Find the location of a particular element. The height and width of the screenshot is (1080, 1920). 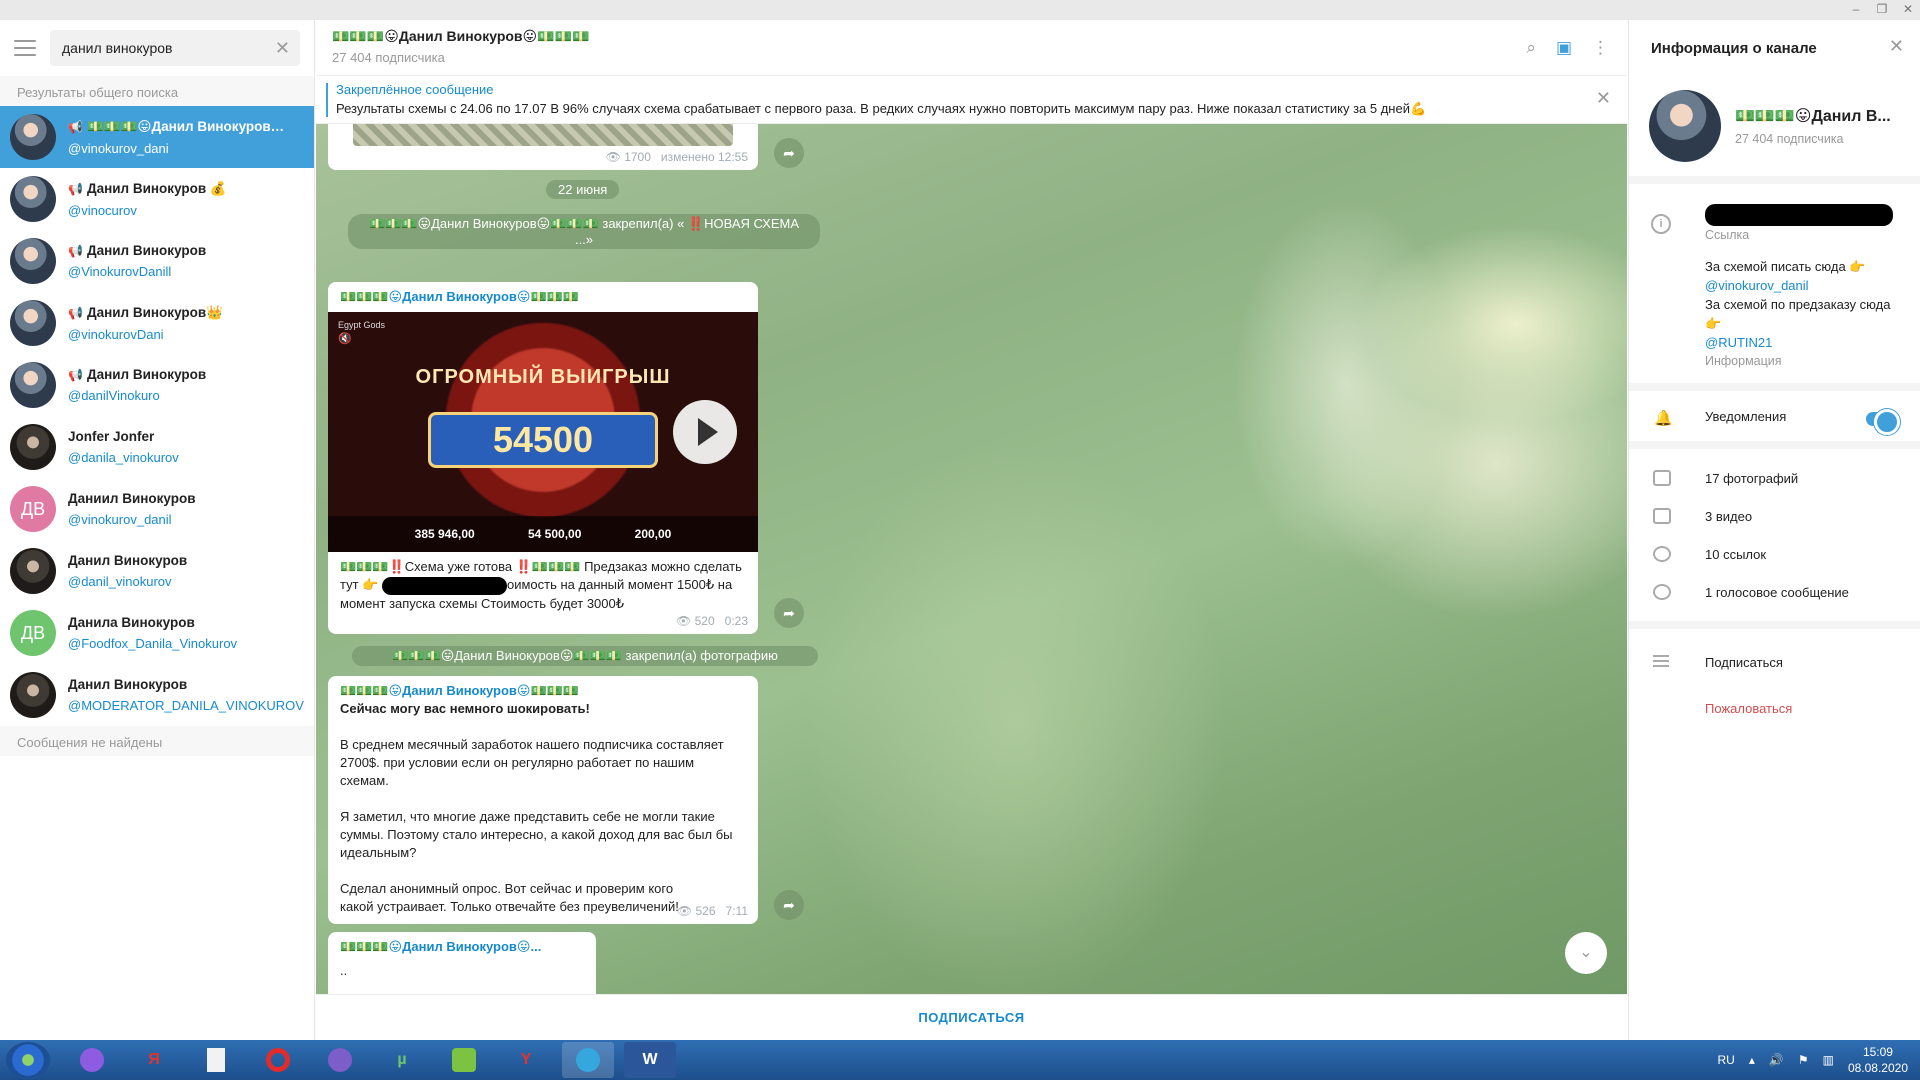

minimize-icon: – is located at coordinates (1856, 9).